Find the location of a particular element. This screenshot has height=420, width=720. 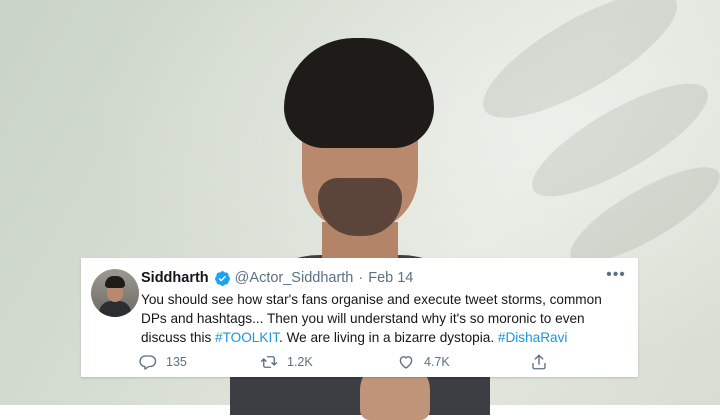

retweet-icon is located at coordinates (269, 362).